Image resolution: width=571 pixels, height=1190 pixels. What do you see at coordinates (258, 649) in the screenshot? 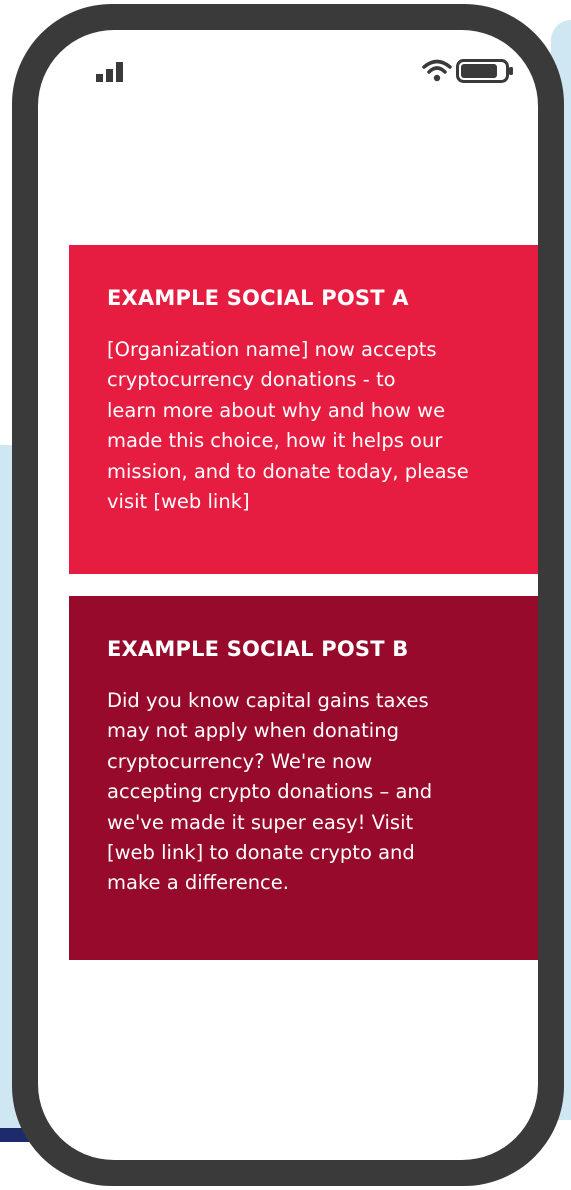
I see `social-post-title: EXAMPLE SOCIAL POST B` at bounding box center [258, 649].